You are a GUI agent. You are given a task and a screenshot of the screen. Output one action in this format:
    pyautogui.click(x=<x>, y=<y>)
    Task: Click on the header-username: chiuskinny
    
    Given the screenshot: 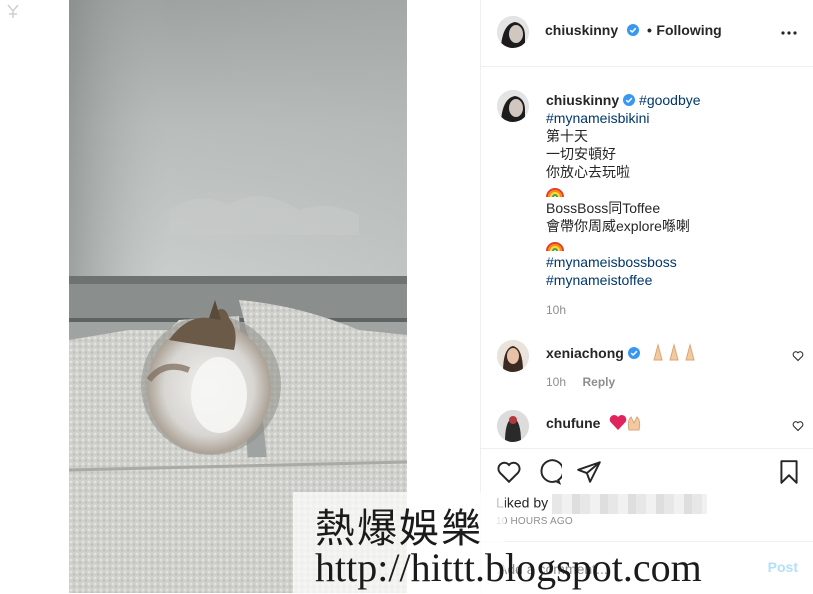 What is the action you would take?
    pyautogui.click(x=581, y=30)
    